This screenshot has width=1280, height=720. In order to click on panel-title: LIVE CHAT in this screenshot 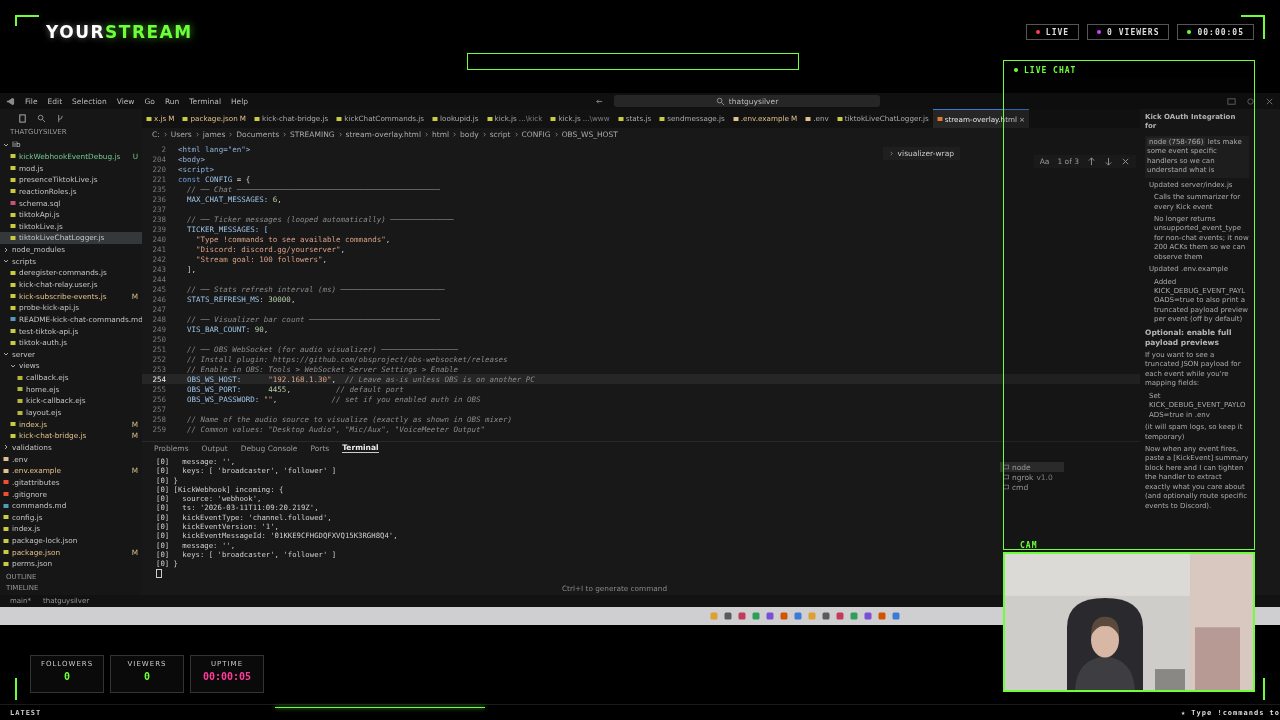, I will do `click(1050, 70)`.